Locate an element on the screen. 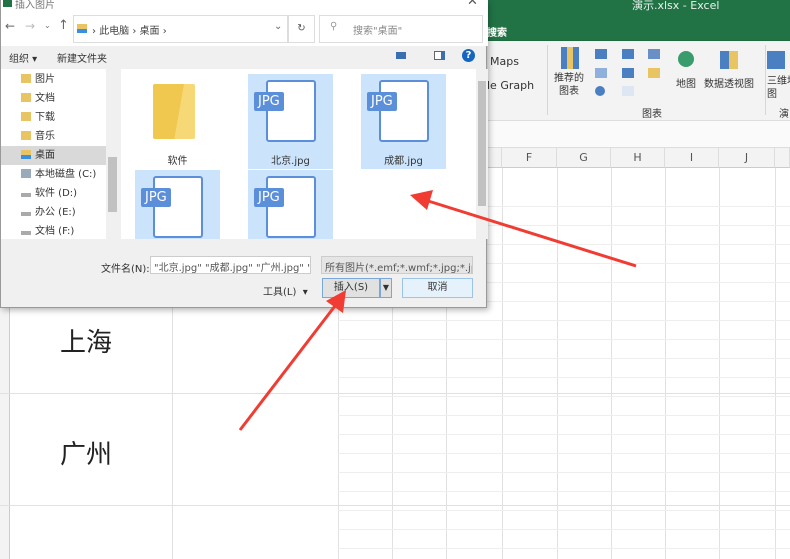 Image resolution: width=790 pixels, height=559 pixels. arrow-to-insert-button is located at coordinates (292, 360).